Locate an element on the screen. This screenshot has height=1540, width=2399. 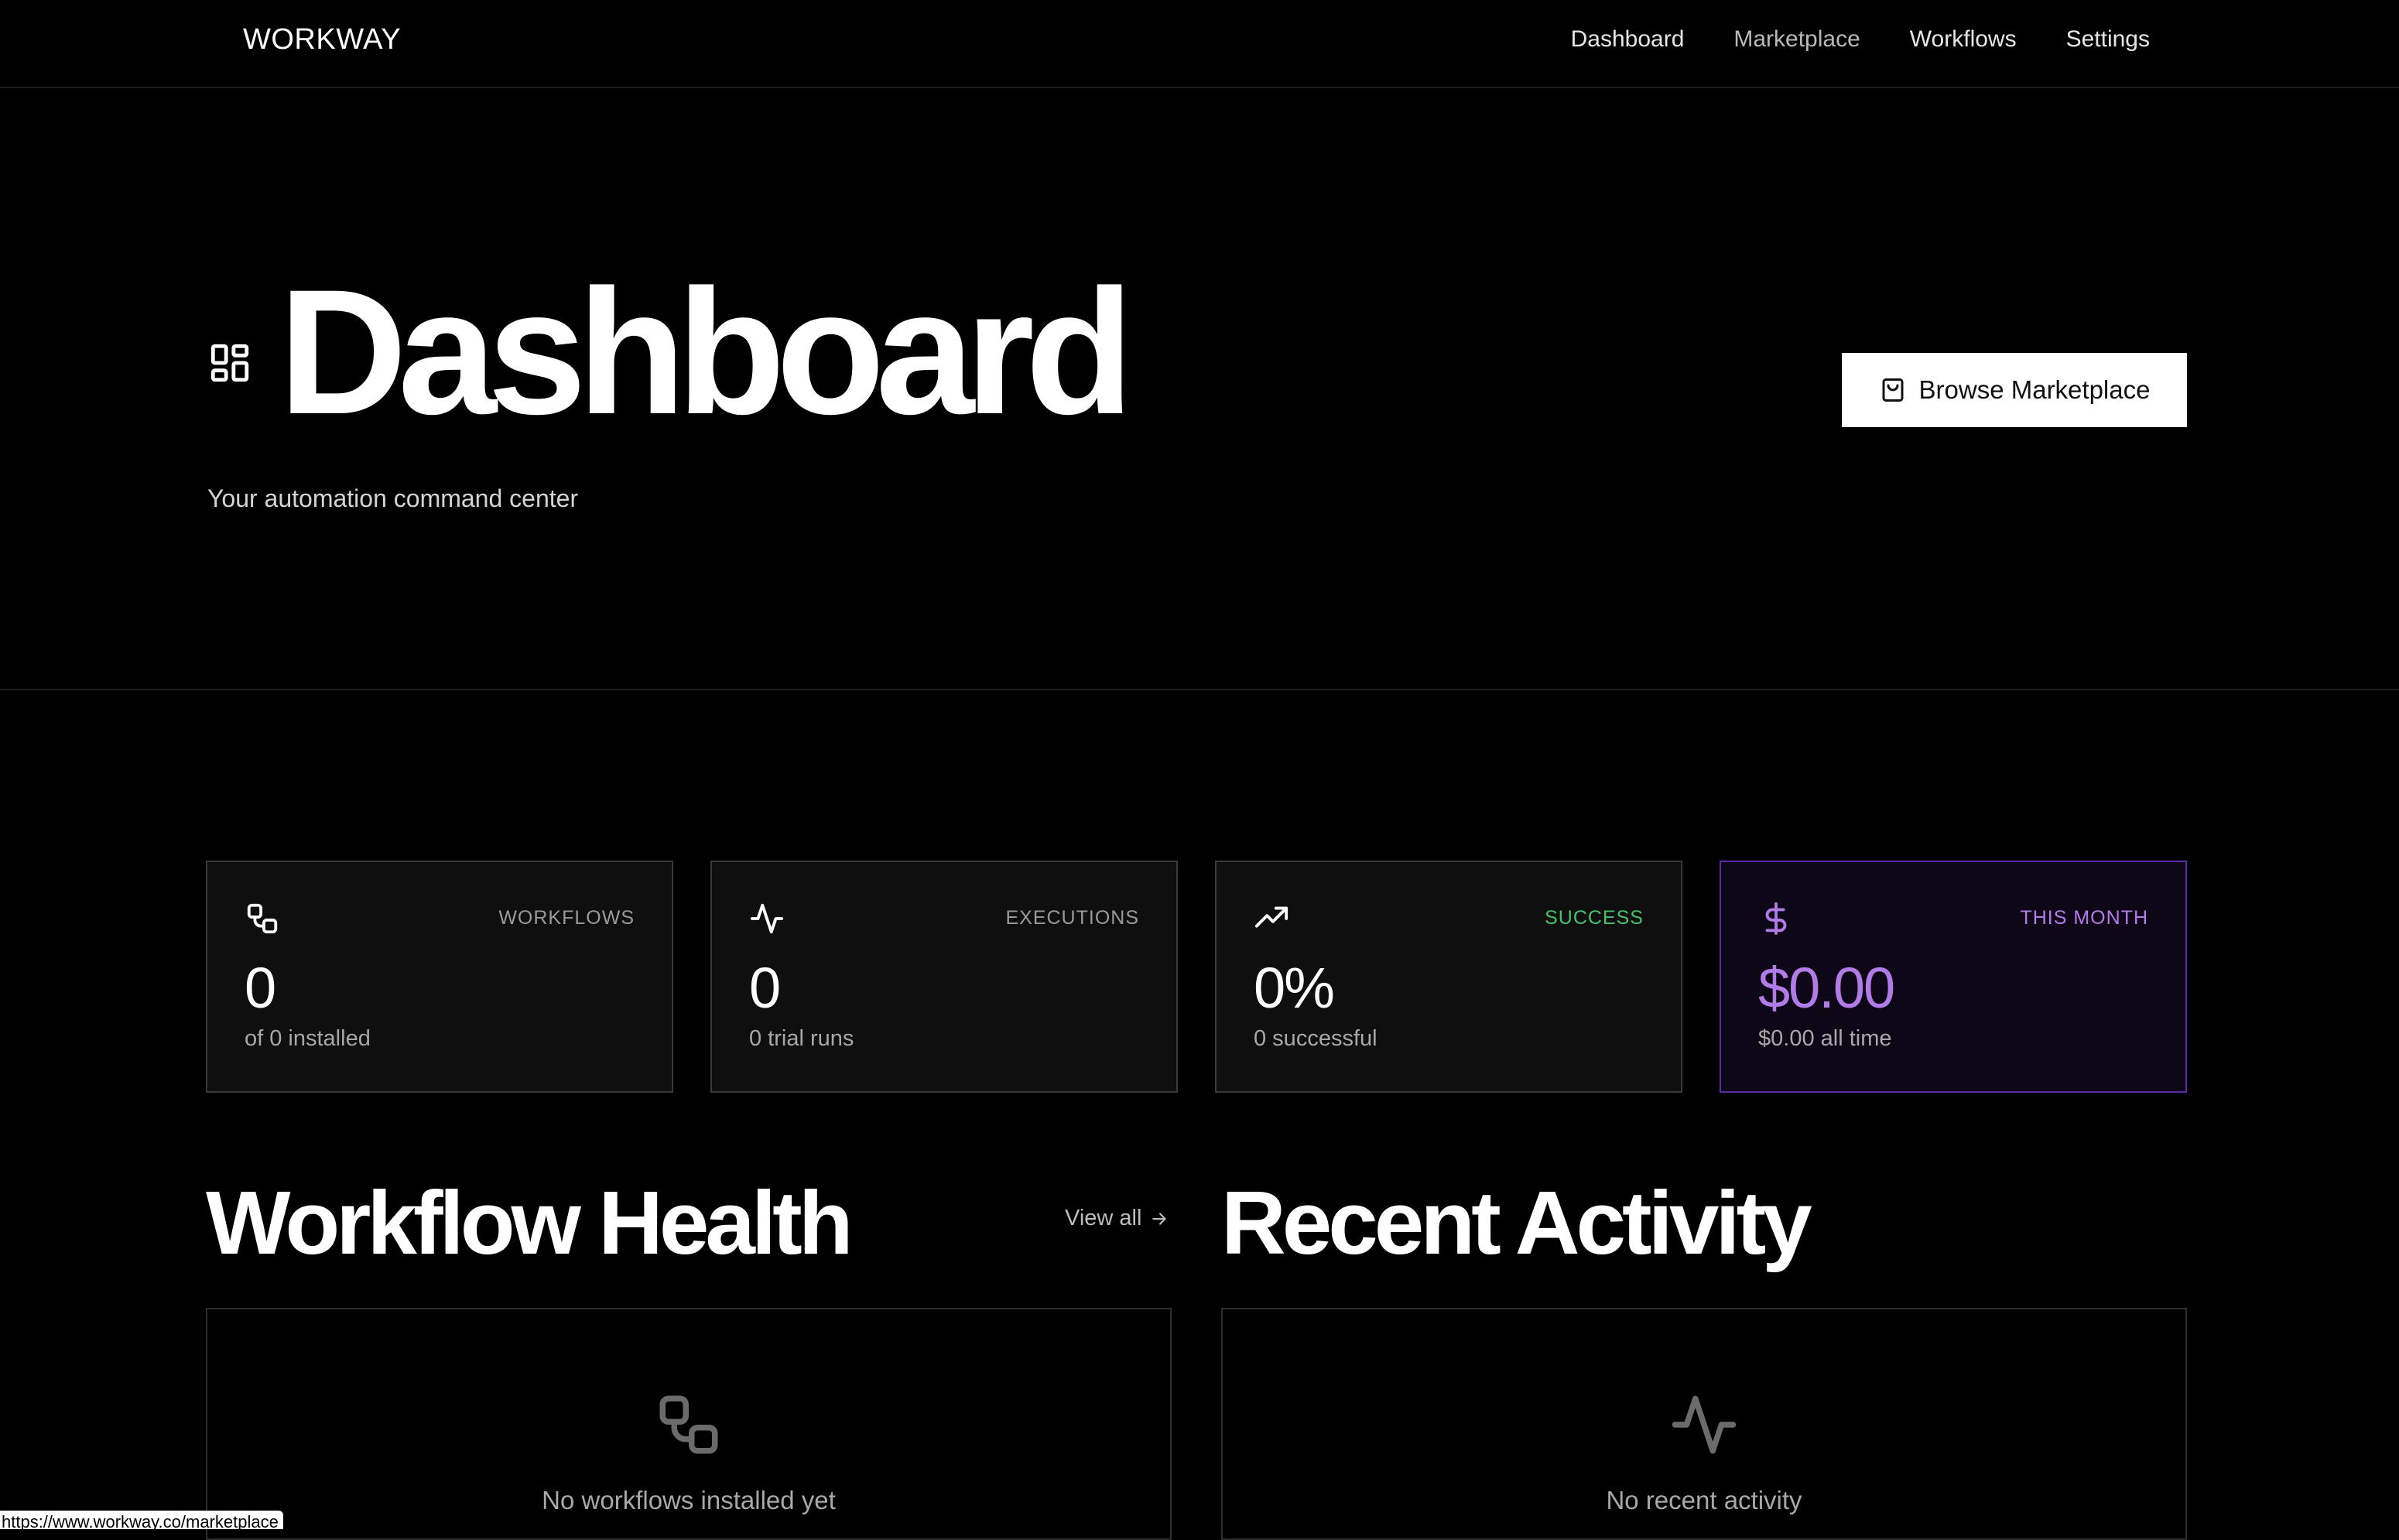
stat-card-success: SUCCESS 0% 0 successful is located at coordinates (1448, 977).